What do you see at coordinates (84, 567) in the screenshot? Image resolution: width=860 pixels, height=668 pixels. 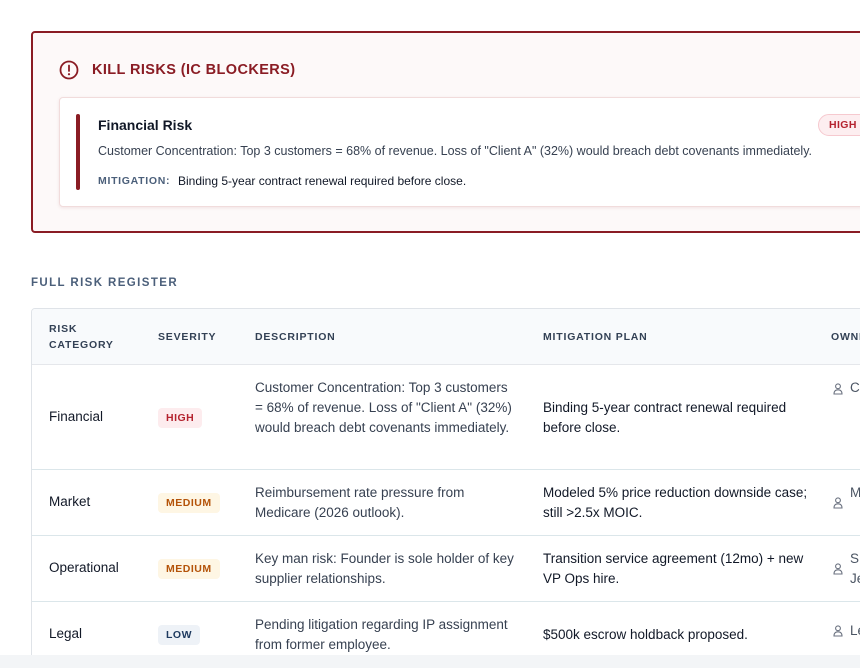 I see `risk-category: Operational` at bounding box center [84, 567].